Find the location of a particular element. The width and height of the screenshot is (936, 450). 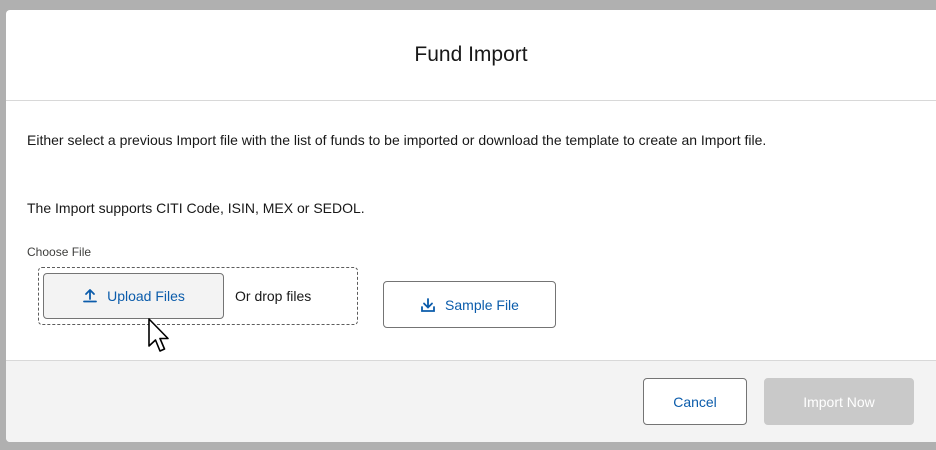

sample-file-button: Sample File is located at coordinates (469, 304).